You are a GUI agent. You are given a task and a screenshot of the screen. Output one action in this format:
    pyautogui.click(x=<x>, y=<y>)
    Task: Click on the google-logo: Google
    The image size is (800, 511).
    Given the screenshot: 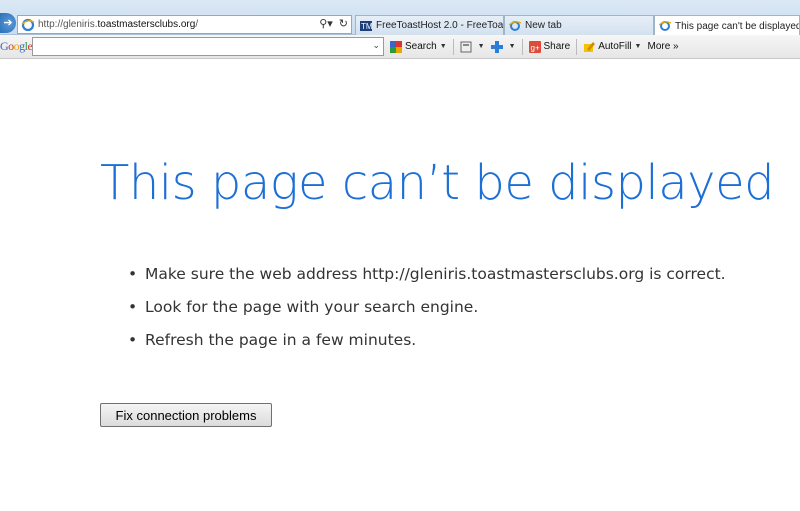 What is the action you would take?
    pyautogui.click(x=16, y=46)
    